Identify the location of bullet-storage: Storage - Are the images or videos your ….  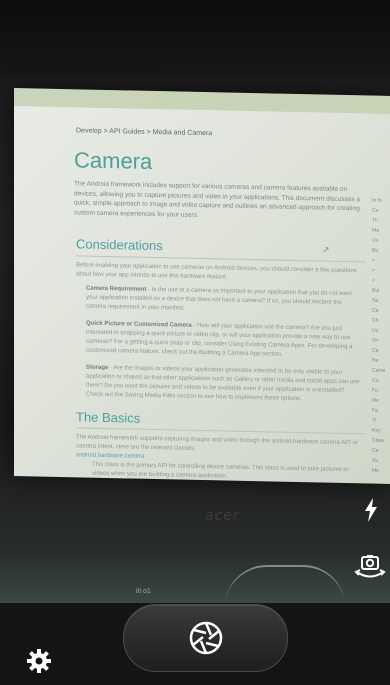
(224, 385).